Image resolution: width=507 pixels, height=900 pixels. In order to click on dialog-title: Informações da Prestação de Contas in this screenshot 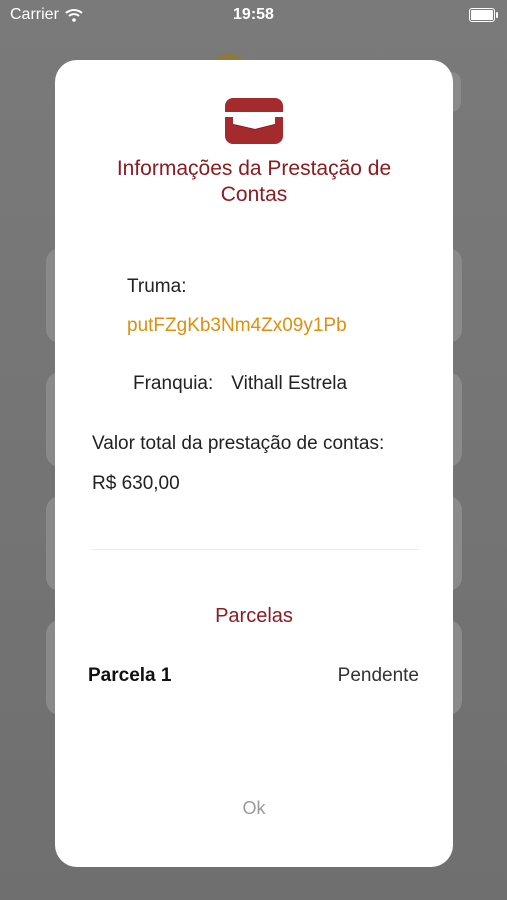, I will do `click(254, 181)`.